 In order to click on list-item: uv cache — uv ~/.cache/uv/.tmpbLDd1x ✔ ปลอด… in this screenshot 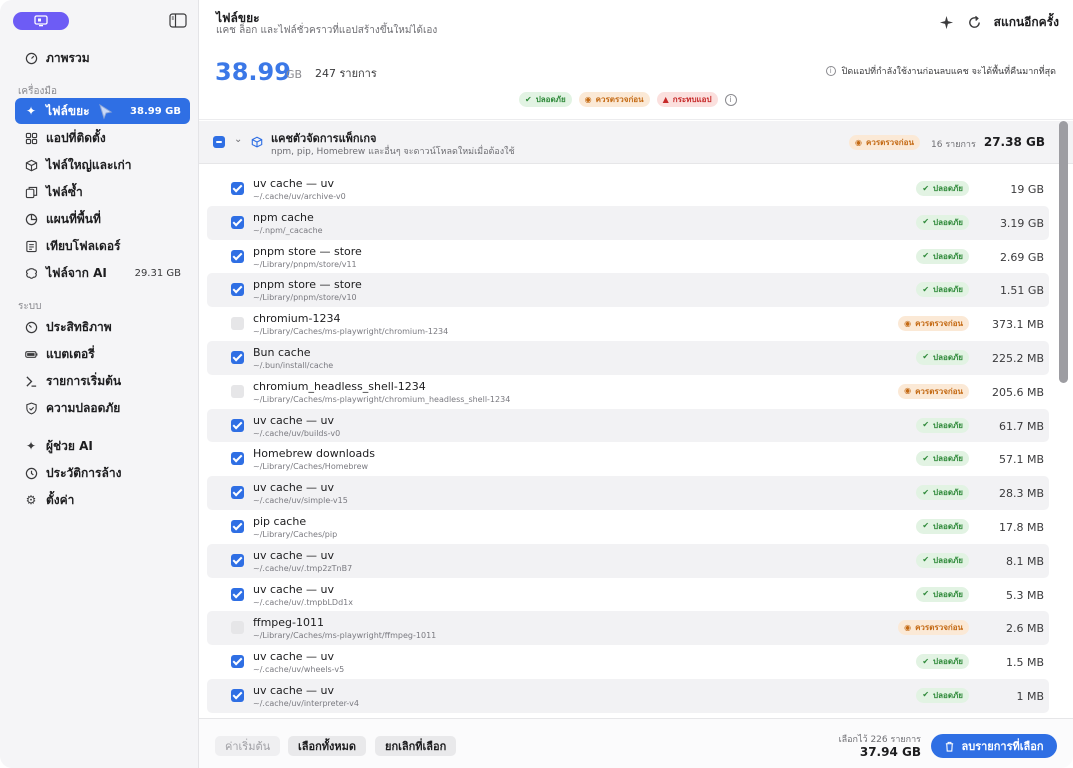, I will do `click(628, 595)`.